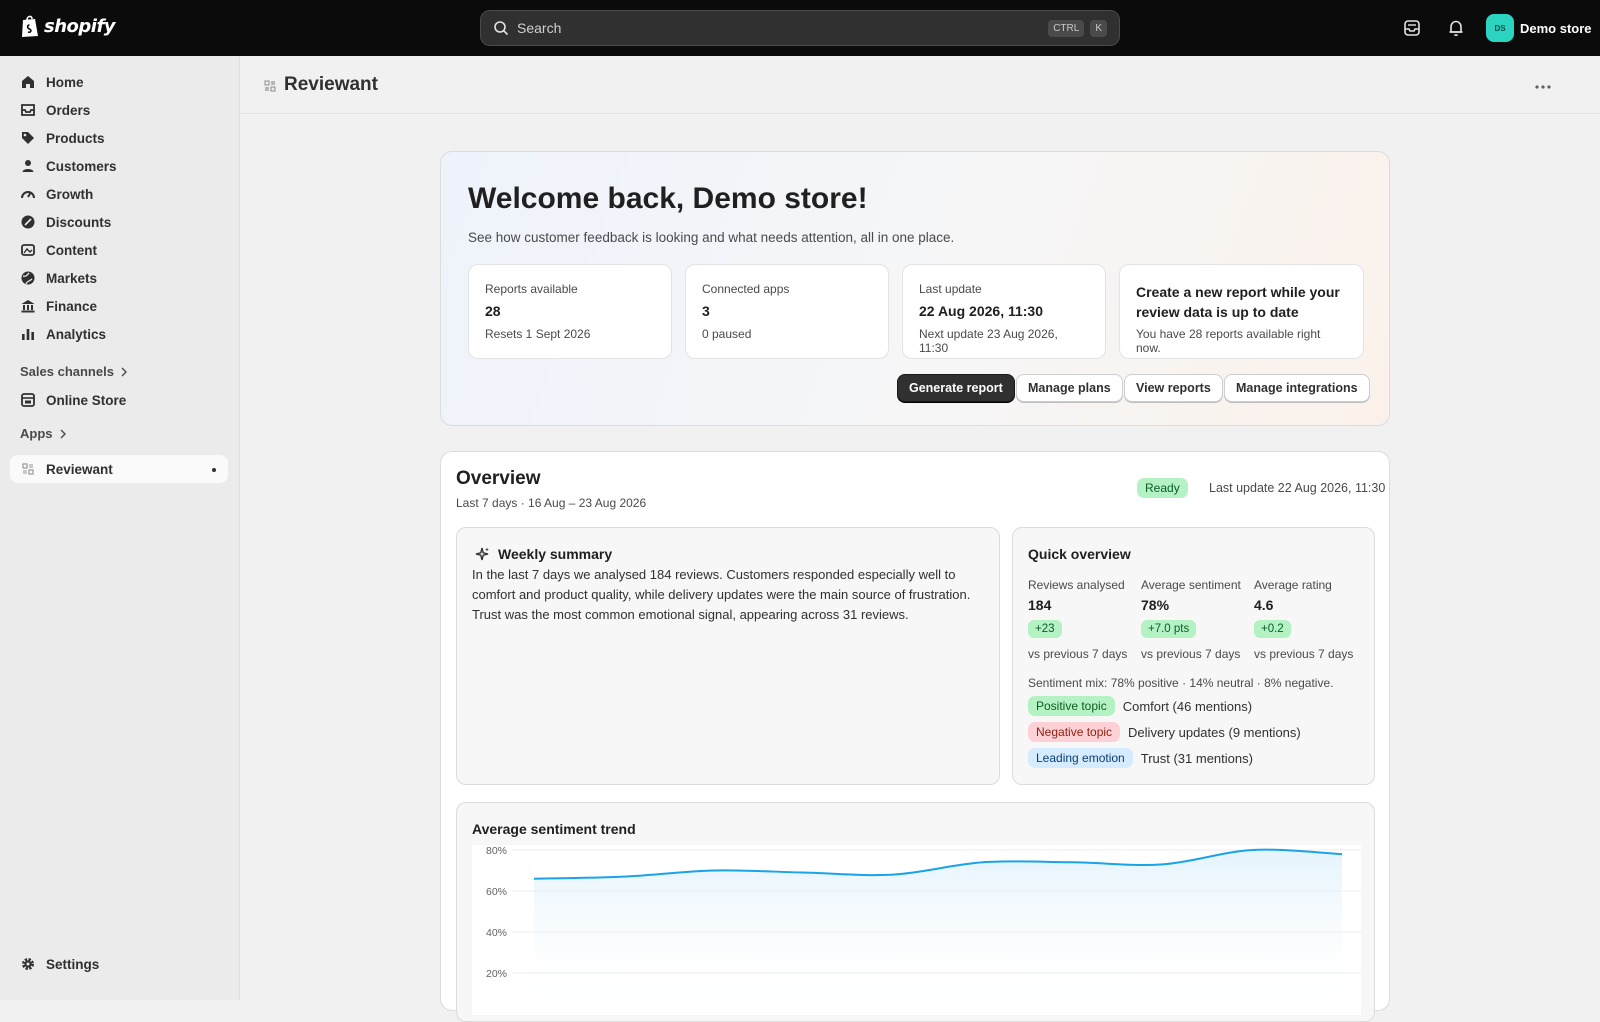  Describe the element at coordinates (28, 222) in the screenshot. I see `discount-icon` at that location.